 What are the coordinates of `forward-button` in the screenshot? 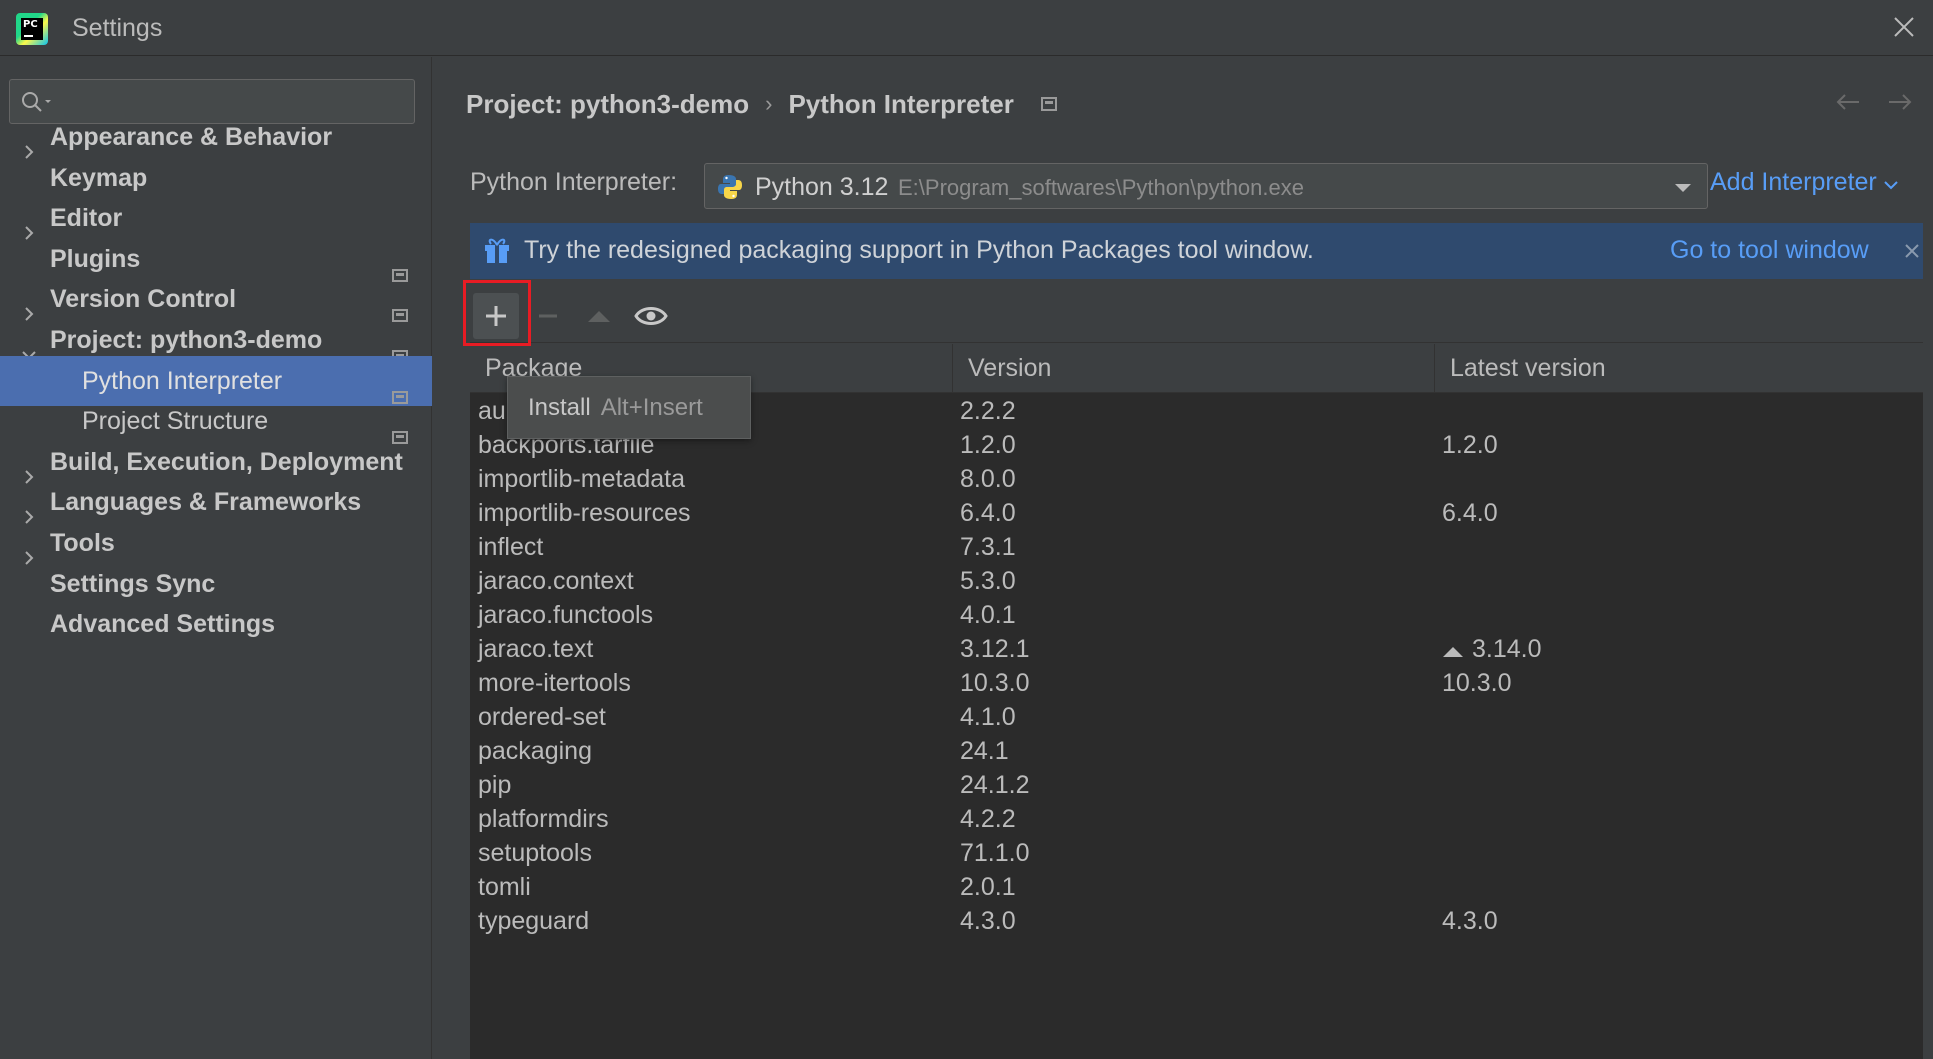 It's located at (1900, 104).